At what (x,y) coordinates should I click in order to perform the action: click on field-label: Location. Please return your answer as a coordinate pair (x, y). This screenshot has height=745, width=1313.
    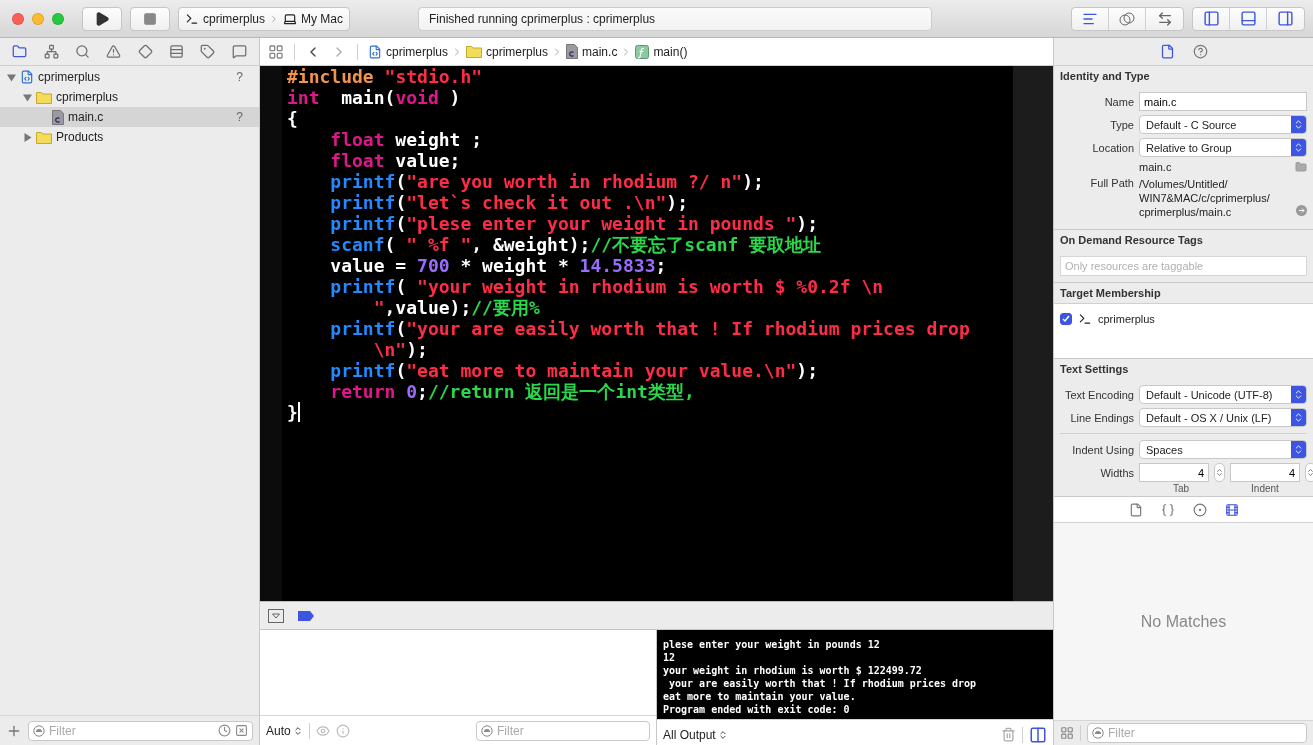
    Looking at the image, I should click on (1112, 147).